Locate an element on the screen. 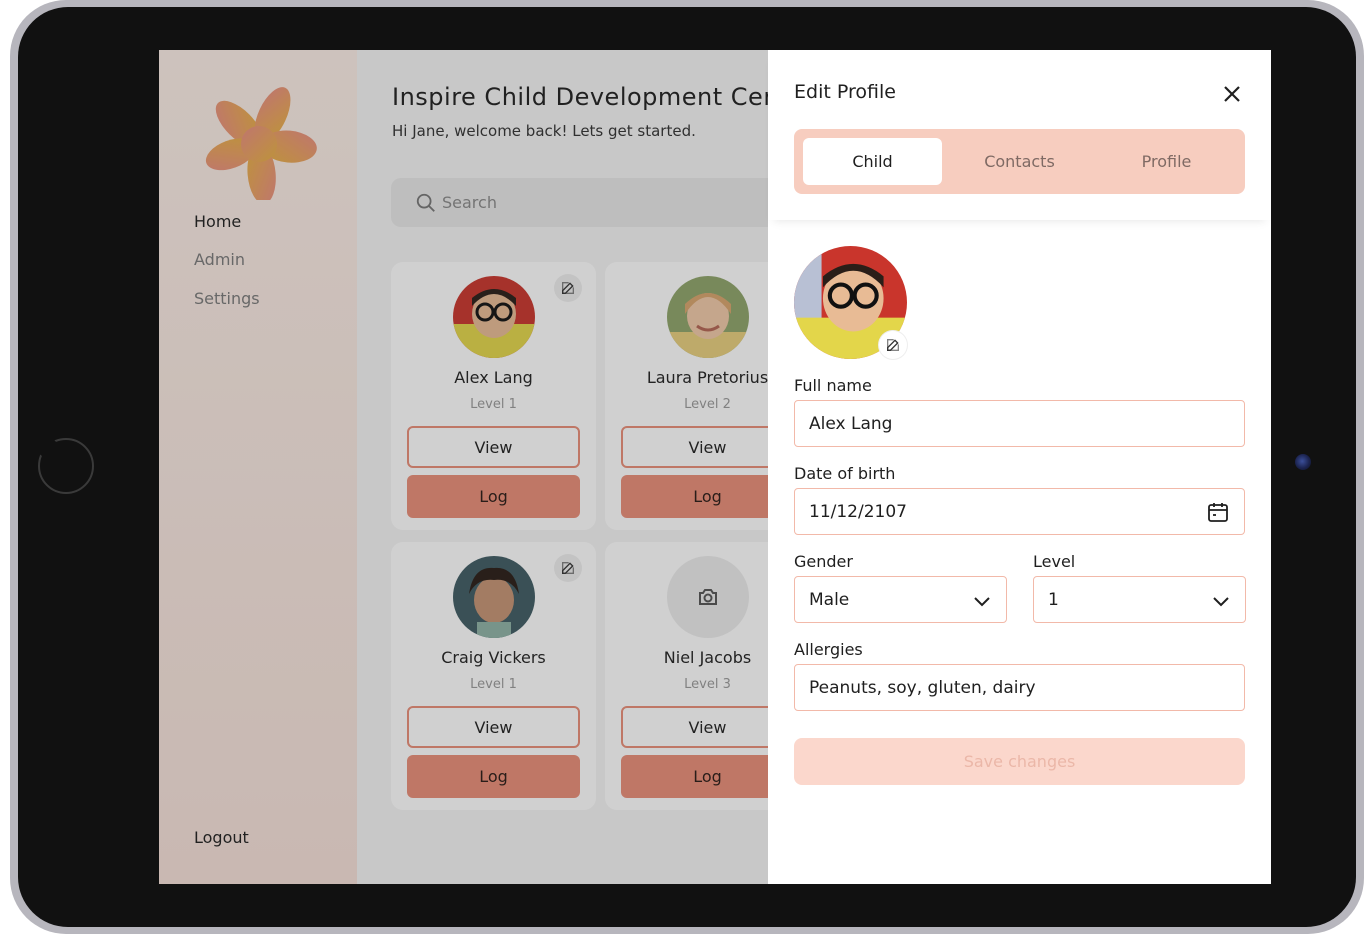  home-button-icon is located at coordinates (66, 466).